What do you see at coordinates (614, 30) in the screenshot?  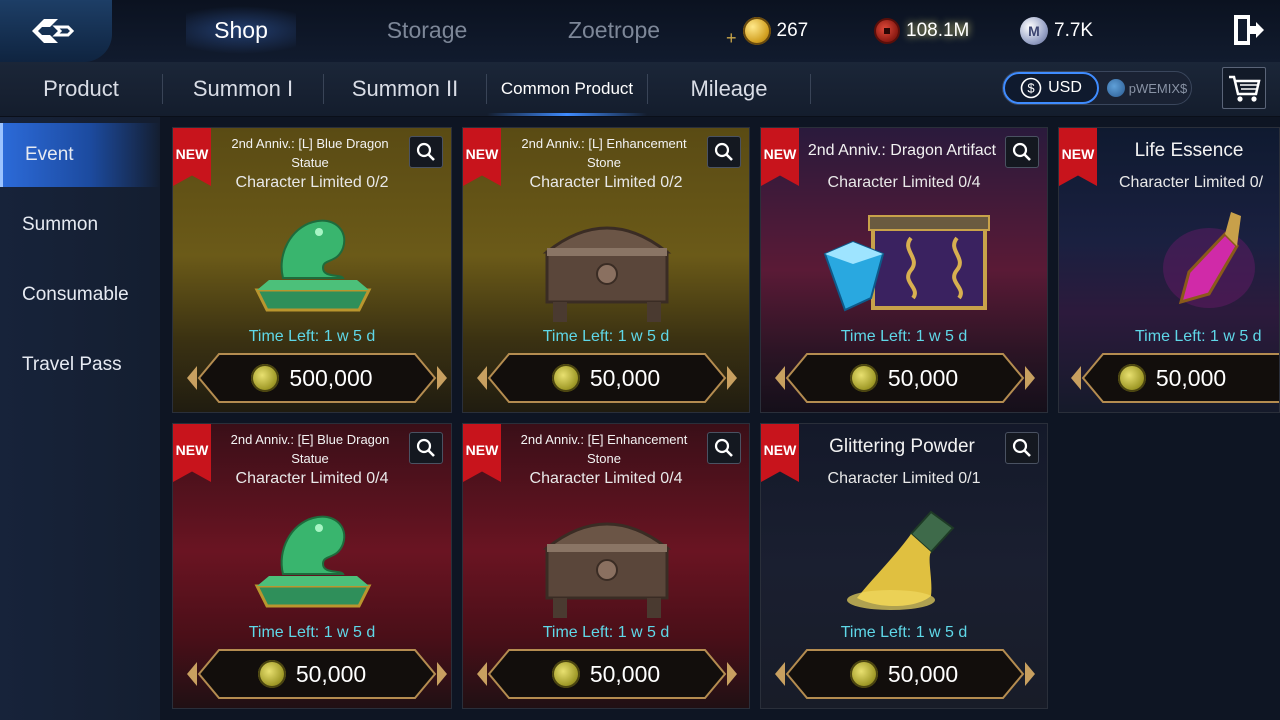 I see `tab-zoetrope: Zoetrope` at bounding box center [614, 30].